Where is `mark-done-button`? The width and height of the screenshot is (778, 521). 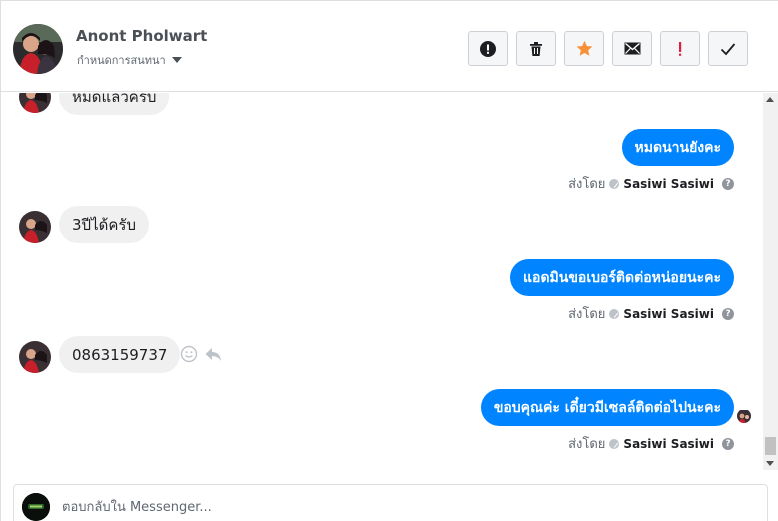
mark-done-button is located at coordinates (728, 48).